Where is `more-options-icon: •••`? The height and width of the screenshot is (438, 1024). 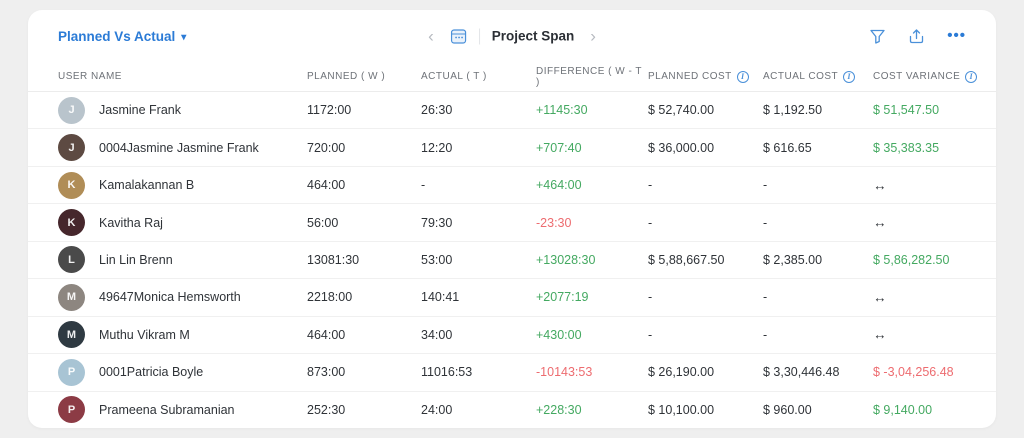 more-options-icon: ••• is located at coordinates (956, 36).